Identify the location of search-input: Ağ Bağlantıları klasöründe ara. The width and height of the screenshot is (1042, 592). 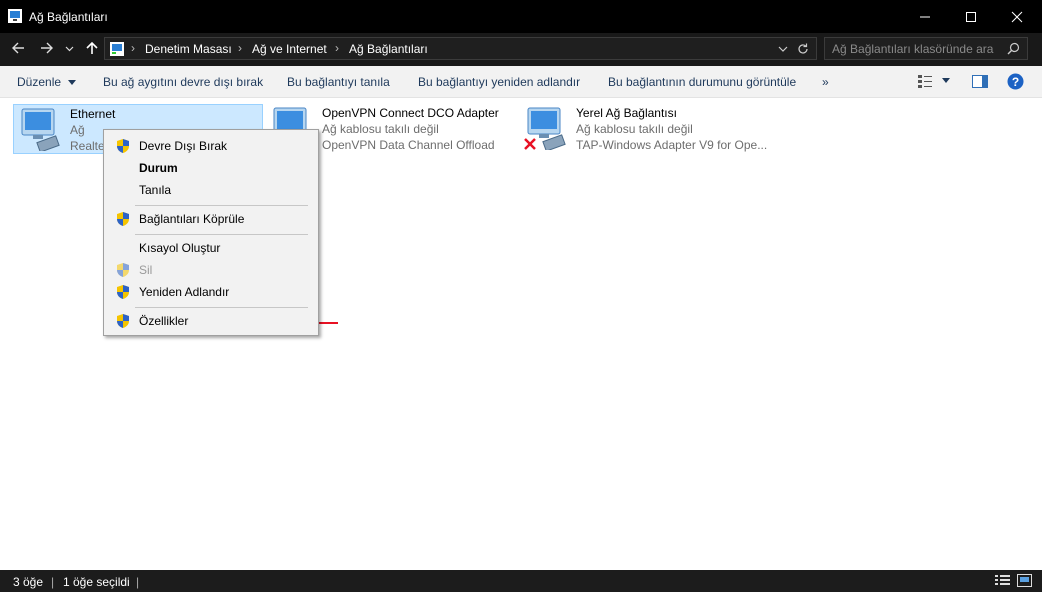
(926, 48).